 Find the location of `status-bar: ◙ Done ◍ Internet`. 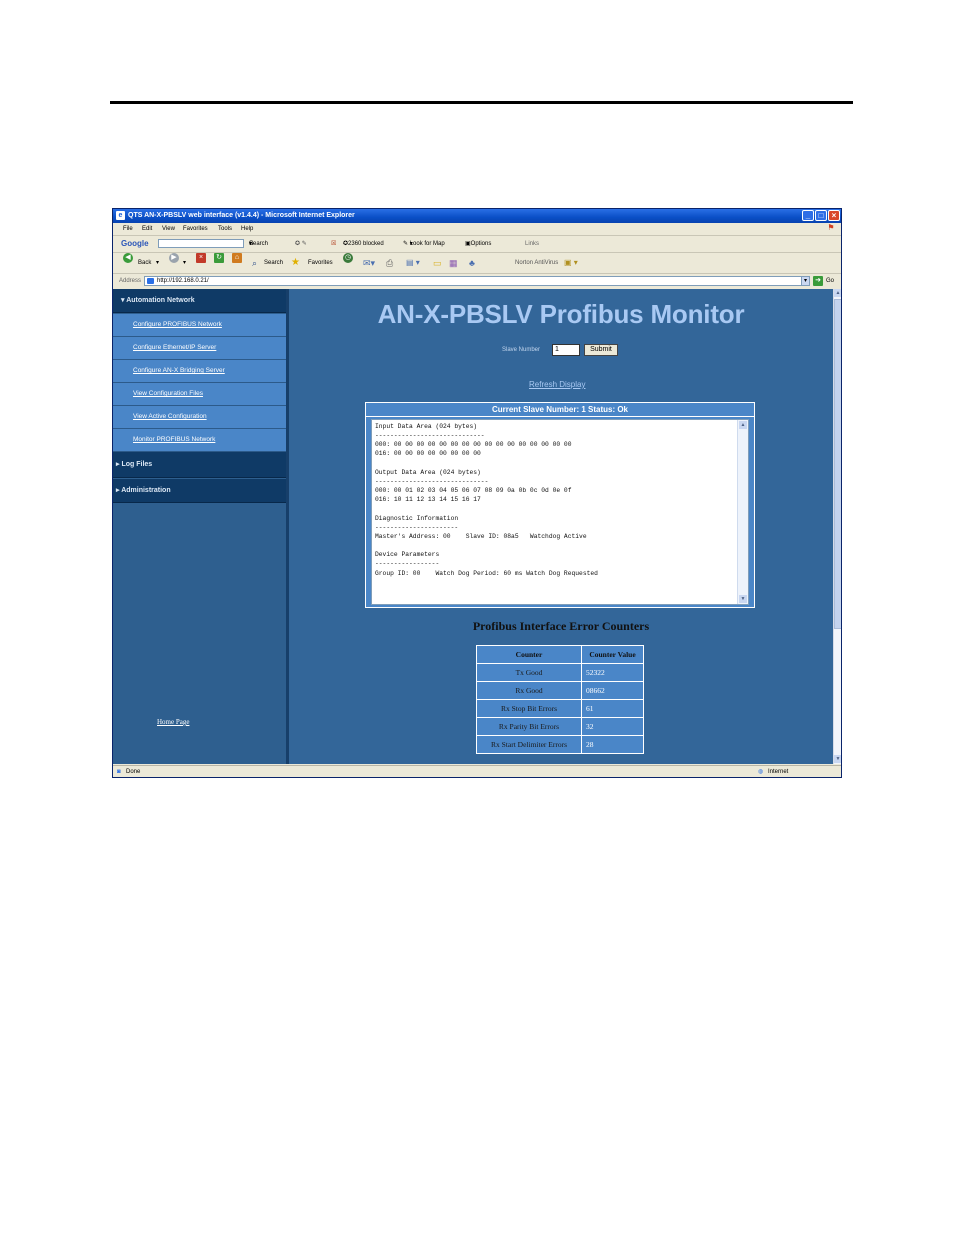

status-bar: ◙ Done ◍ Internet is located at coordinates (477, 771).